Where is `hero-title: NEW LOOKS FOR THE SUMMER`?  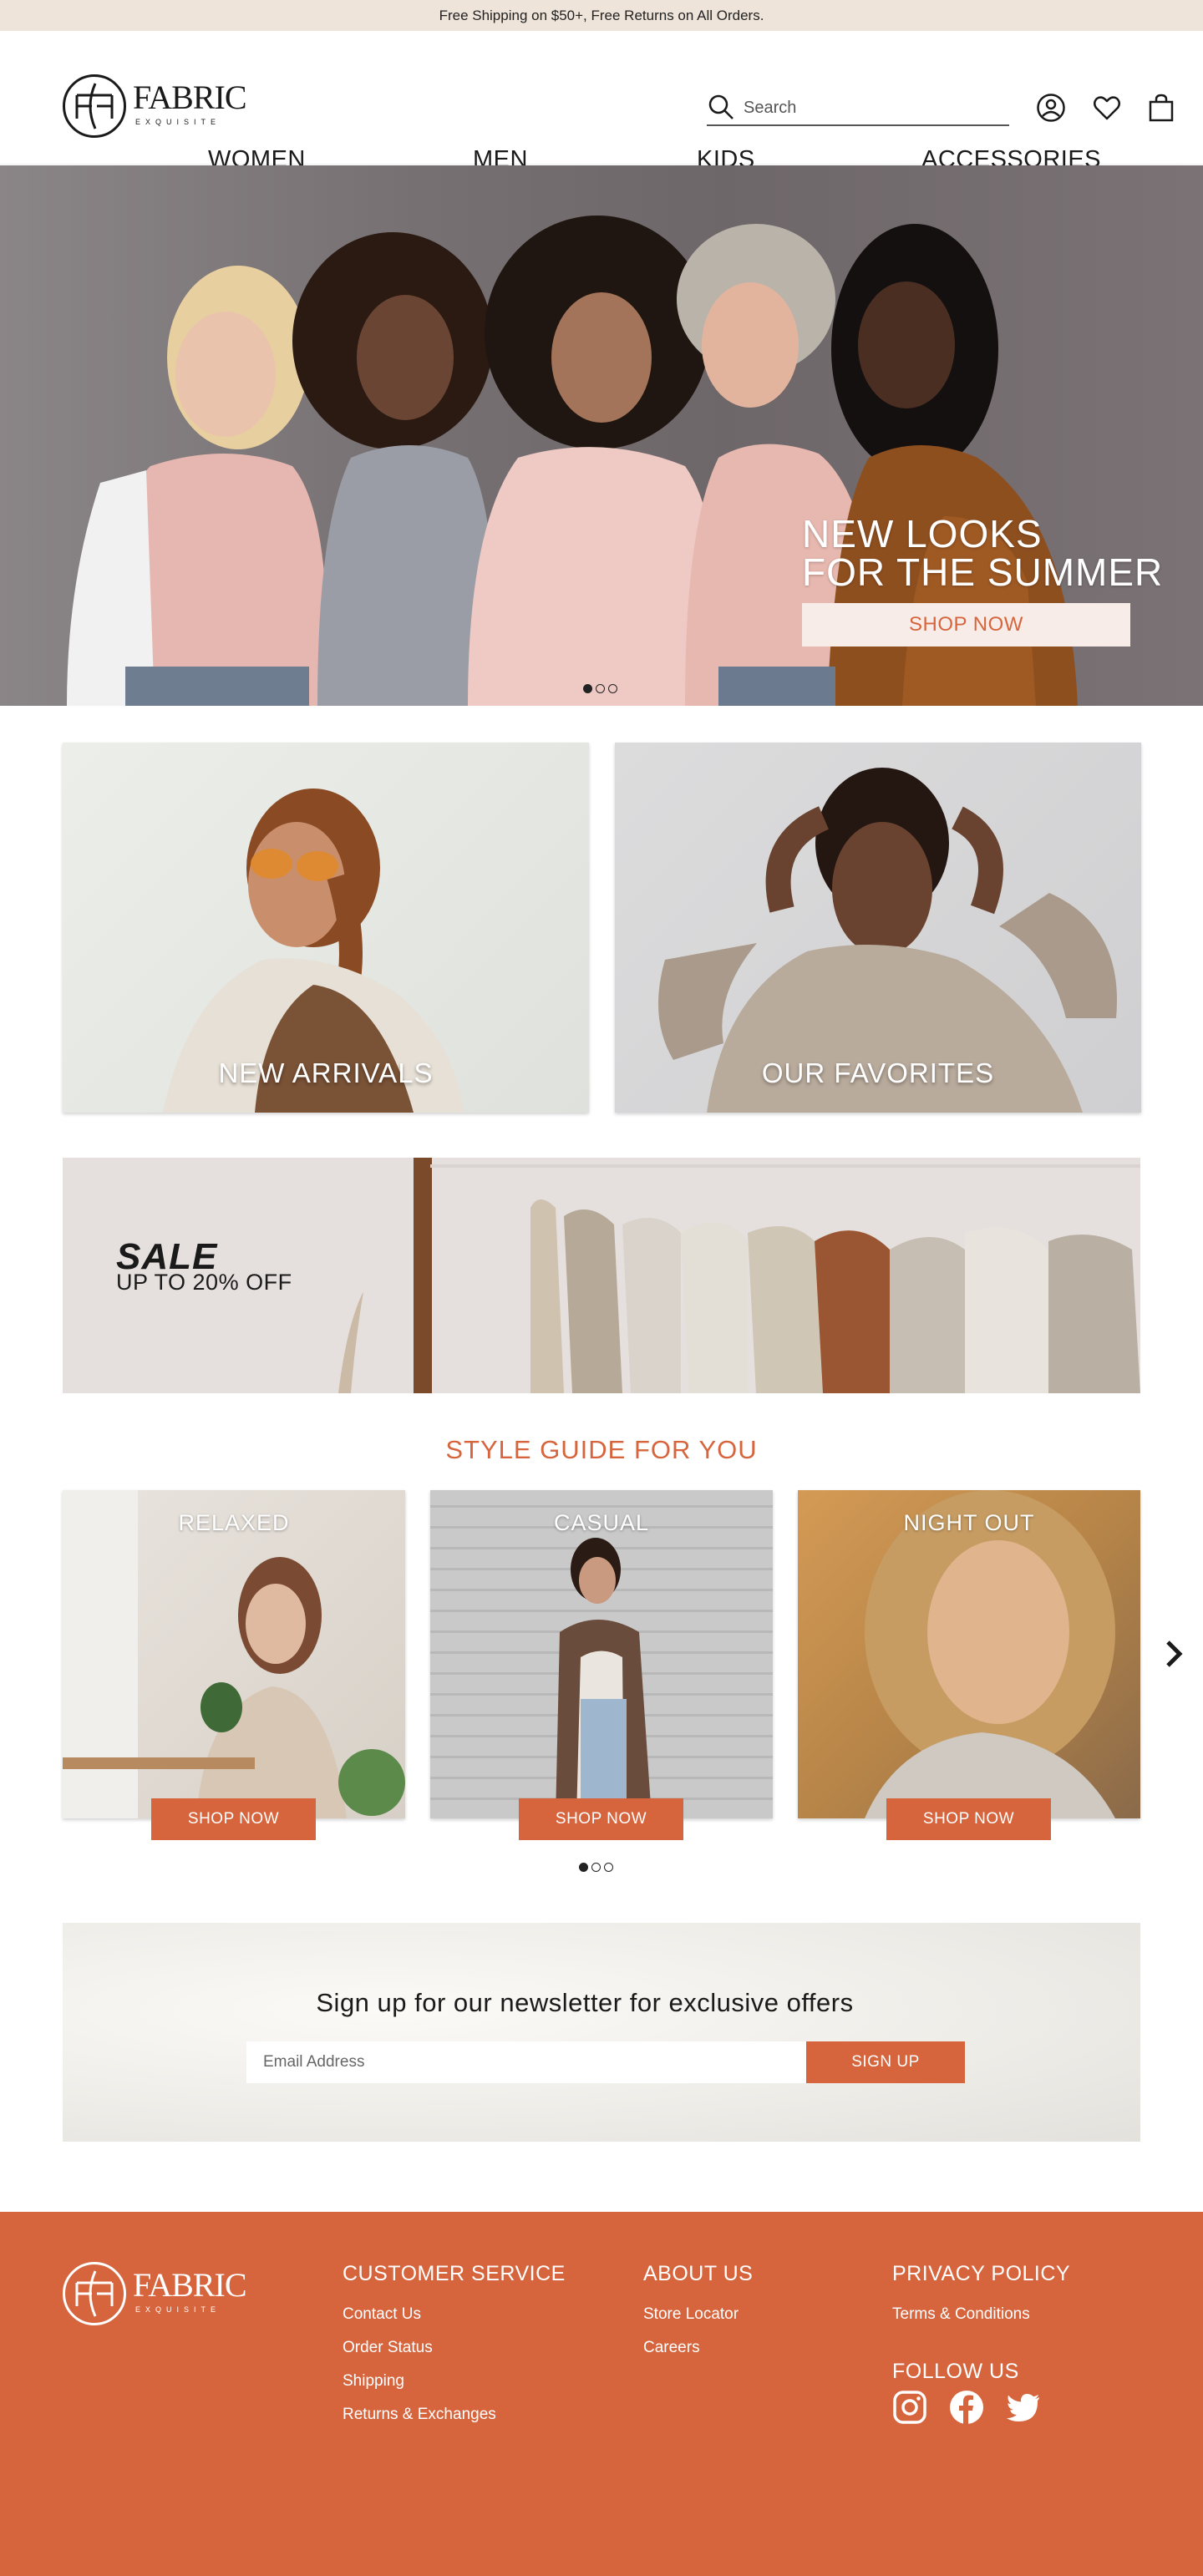 hero-title: NEW LOOKS FOR THE SUMMER is located at coordinates (982, 553).